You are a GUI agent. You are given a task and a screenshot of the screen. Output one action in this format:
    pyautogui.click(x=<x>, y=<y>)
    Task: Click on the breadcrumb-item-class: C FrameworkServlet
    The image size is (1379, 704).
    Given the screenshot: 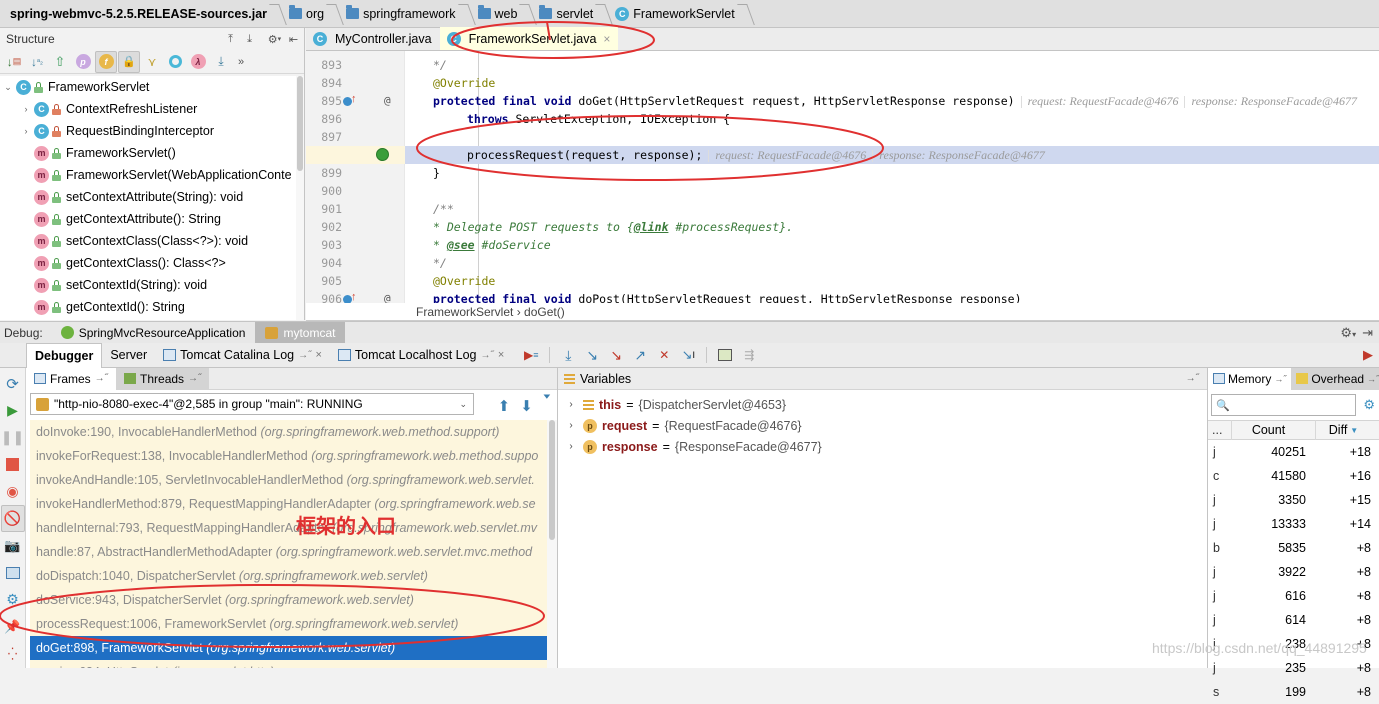 What is the action you would take?
    pyautogui.click(x=675, y=14)
    